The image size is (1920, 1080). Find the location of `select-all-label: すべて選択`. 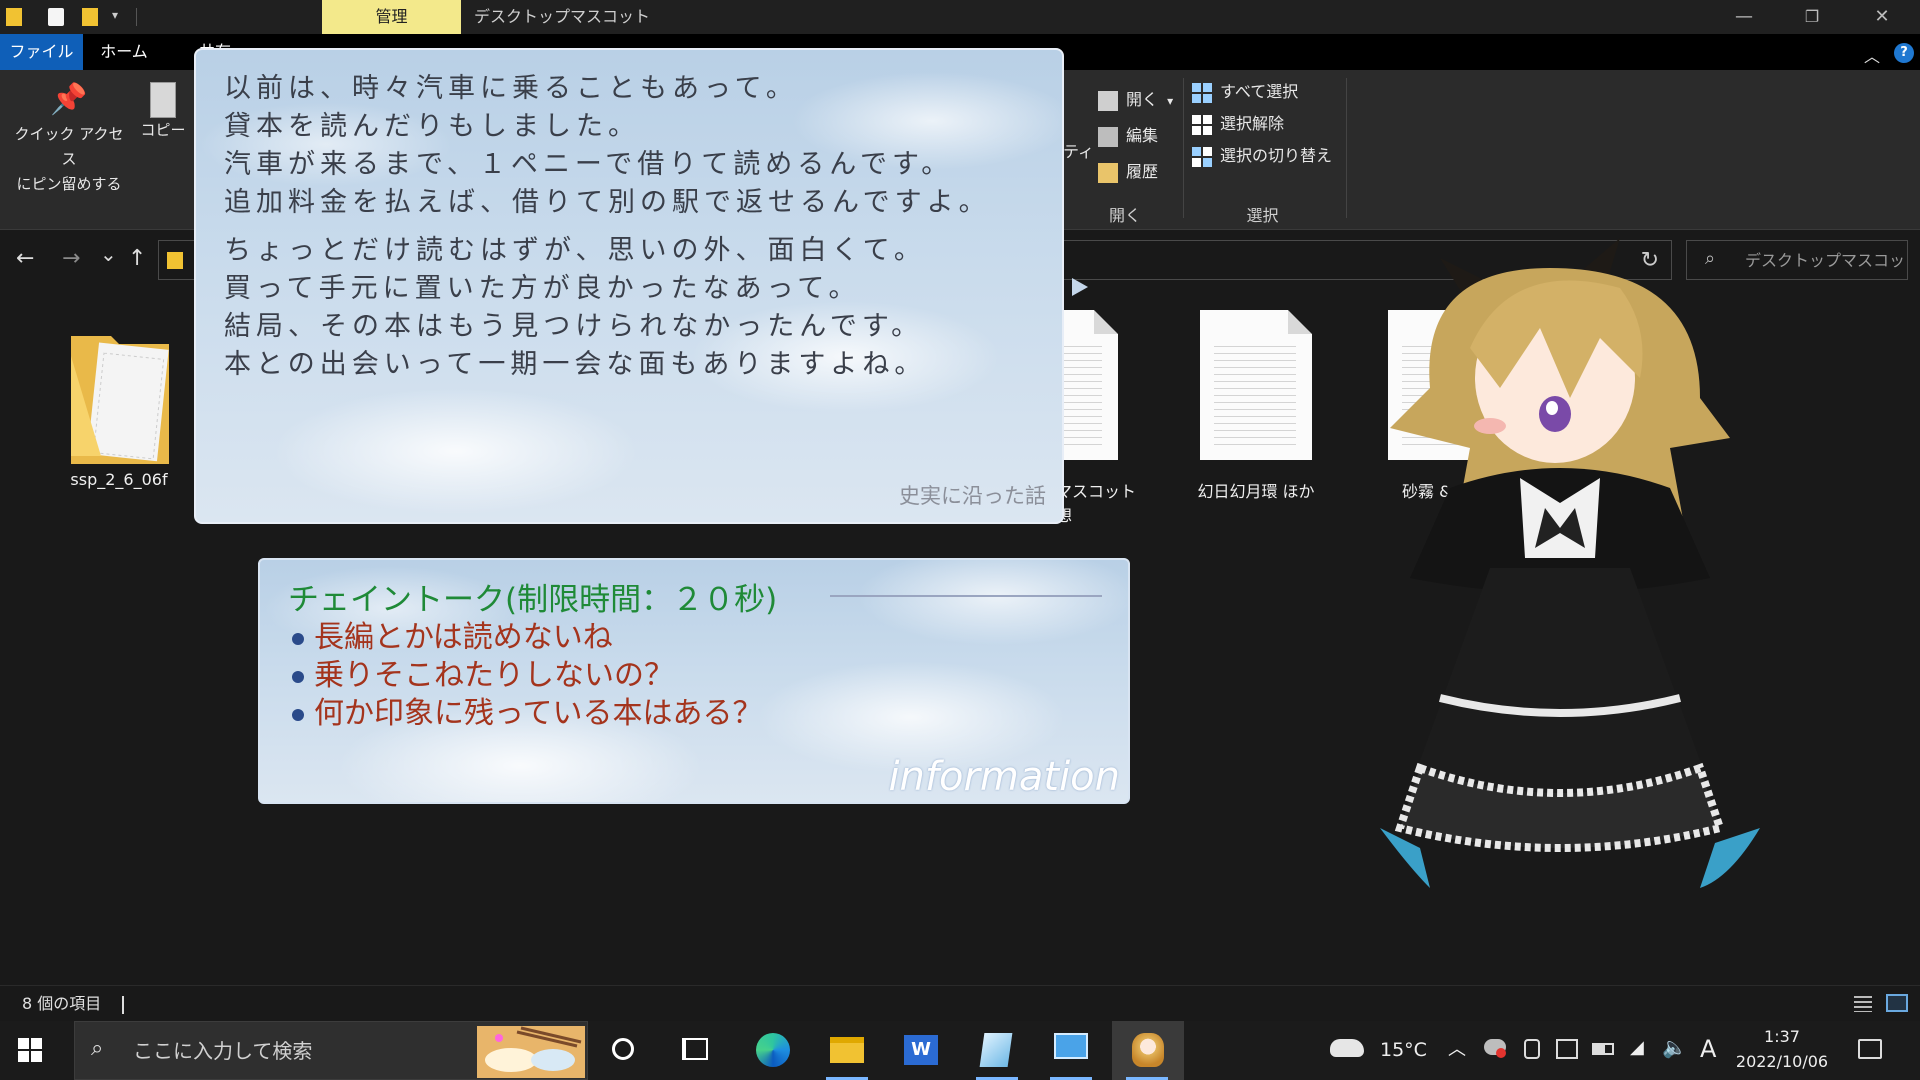

select-all-label: すべて選択 is located at coordinates (1259, 91).